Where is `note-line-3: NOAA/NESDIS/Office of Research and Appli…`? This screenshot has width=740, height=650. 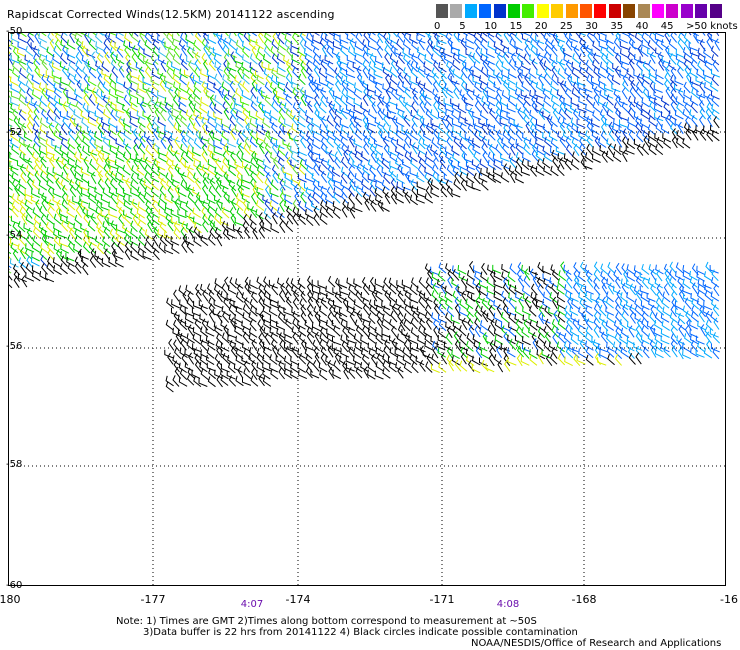
note-line-3: NOAA/NESDIS/Office of Research and Appli… is located at coordinates (596, 643).